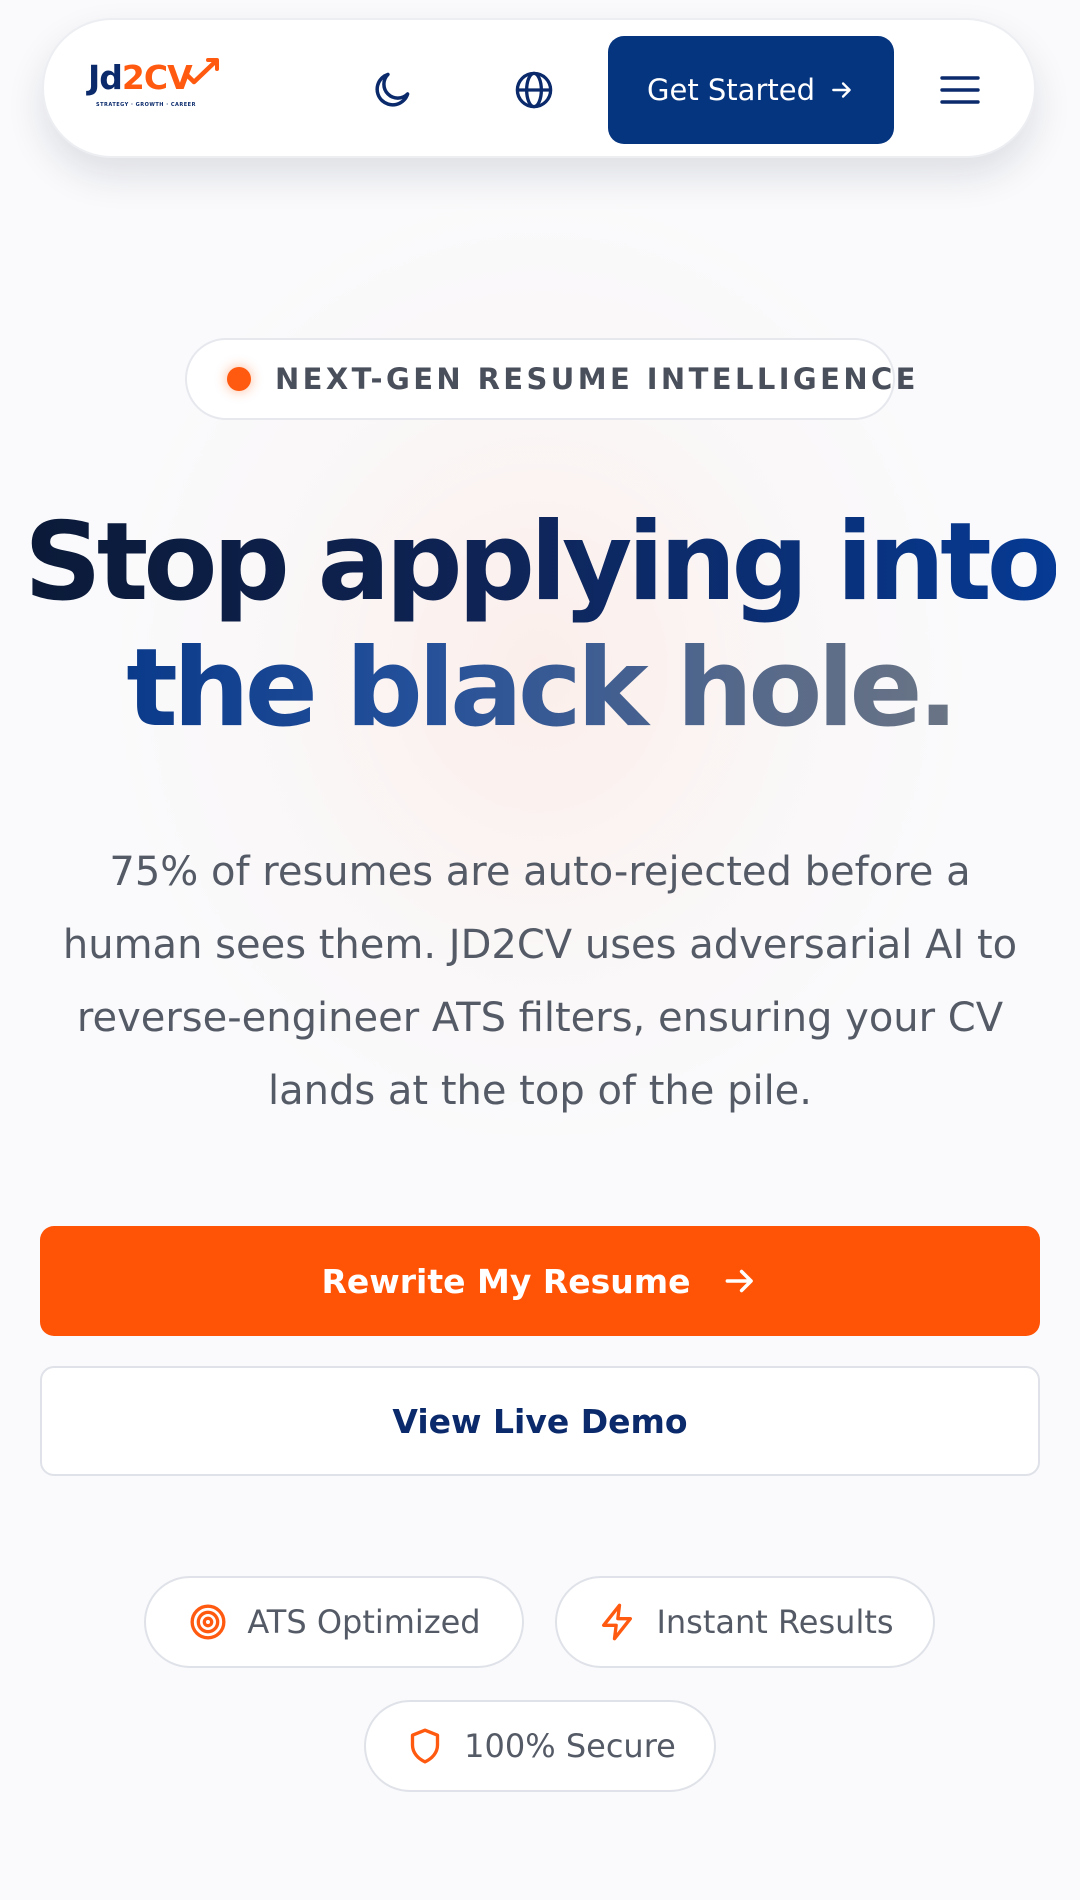 The width and height of the screenshot is (1080, 1900). I want to click on moon-icon, so click(392, 89).